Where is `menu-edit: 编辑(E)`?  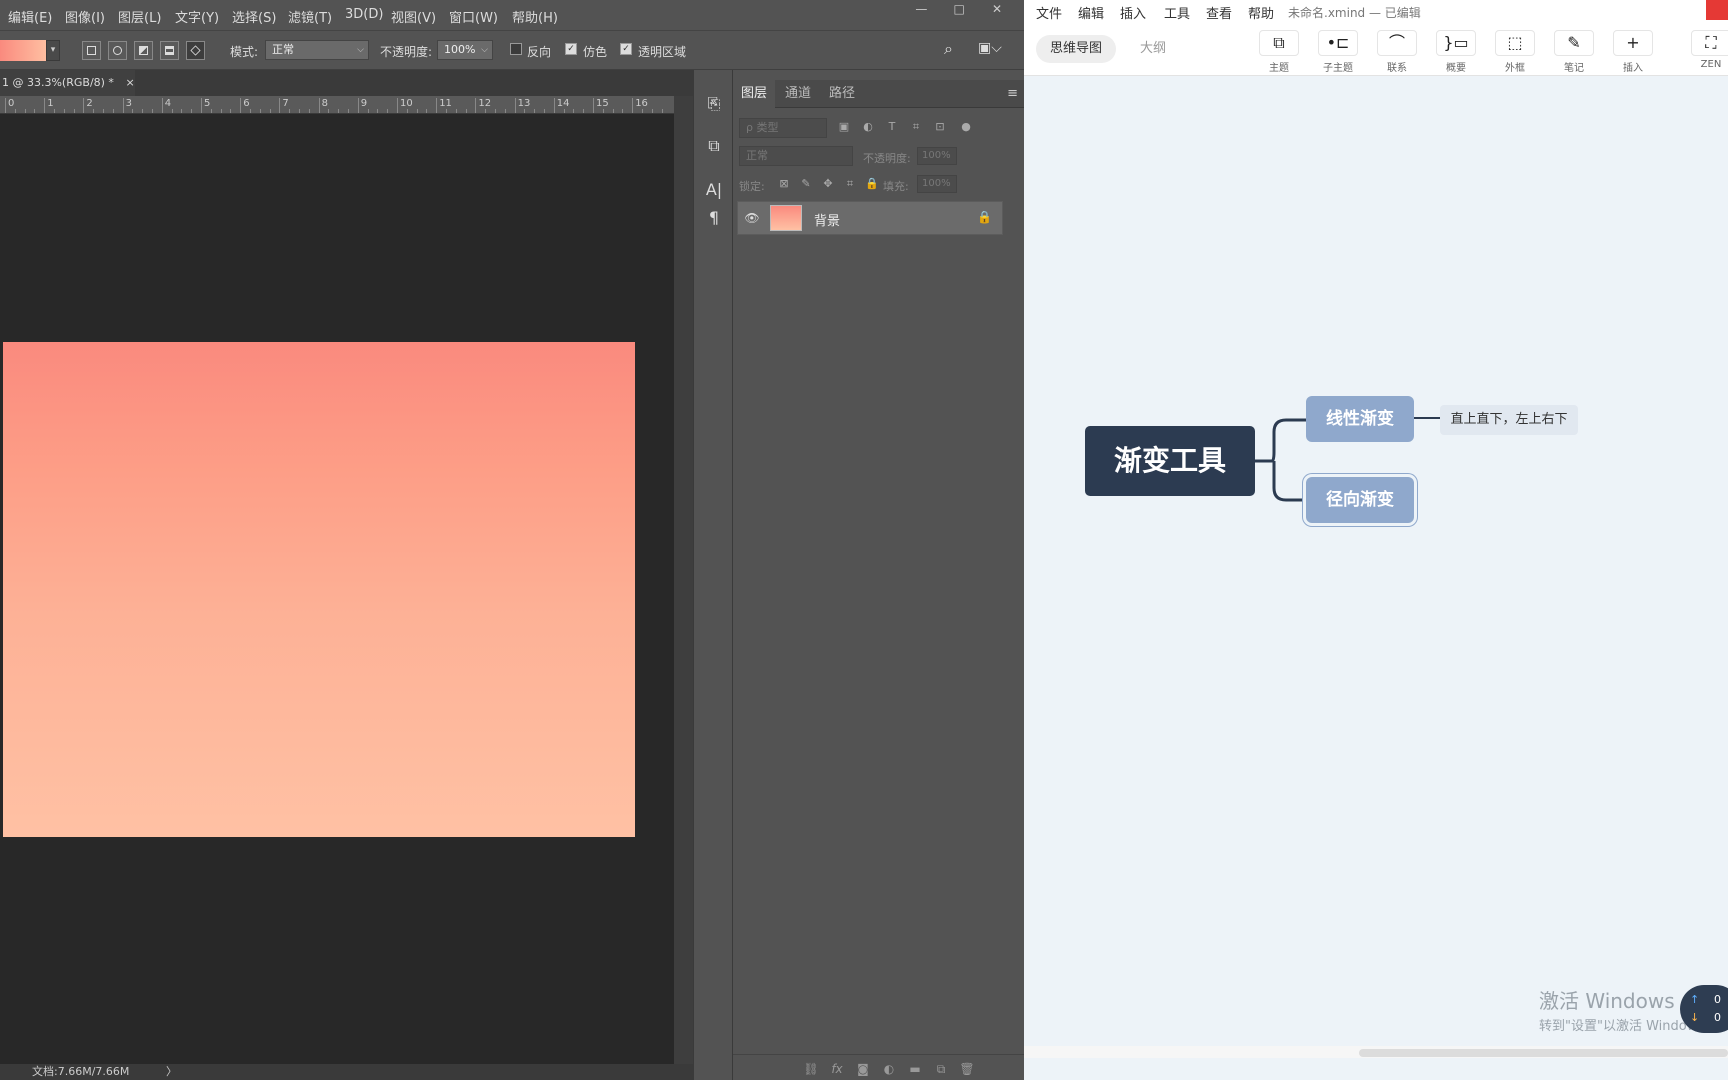 menu-edit: 编辑(E) is located at coordinates (30, 16).